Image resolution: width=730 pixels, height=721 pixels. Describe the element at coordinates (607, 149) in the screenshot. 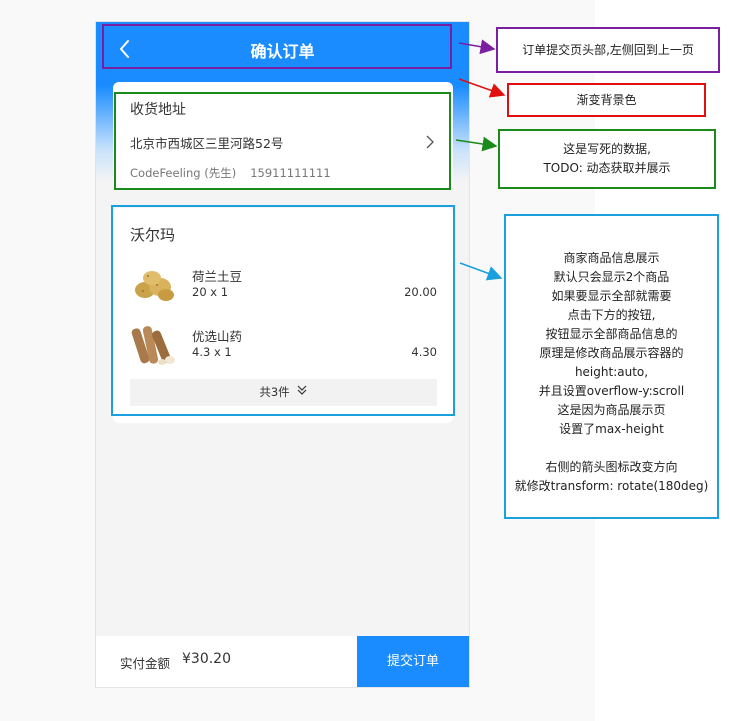

I see `address-note-line: 这是写死的数据,` at that location.